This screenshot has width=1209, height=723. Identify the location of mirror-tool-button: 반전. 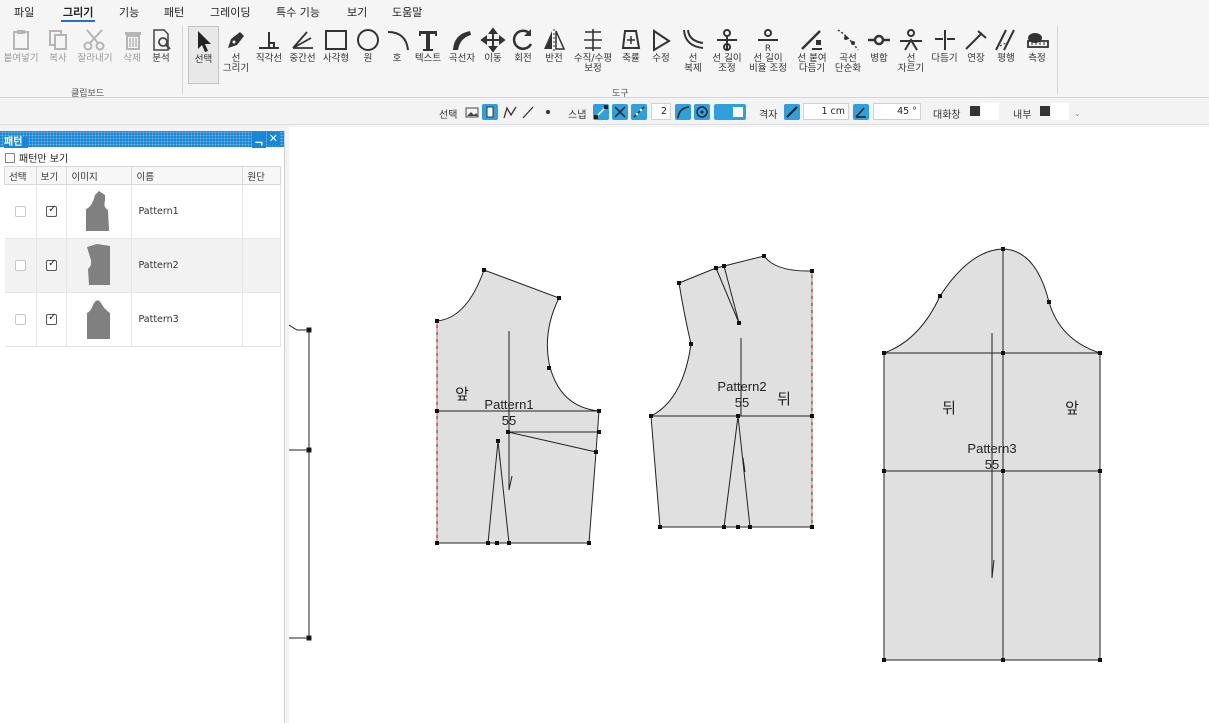
(554, 45).